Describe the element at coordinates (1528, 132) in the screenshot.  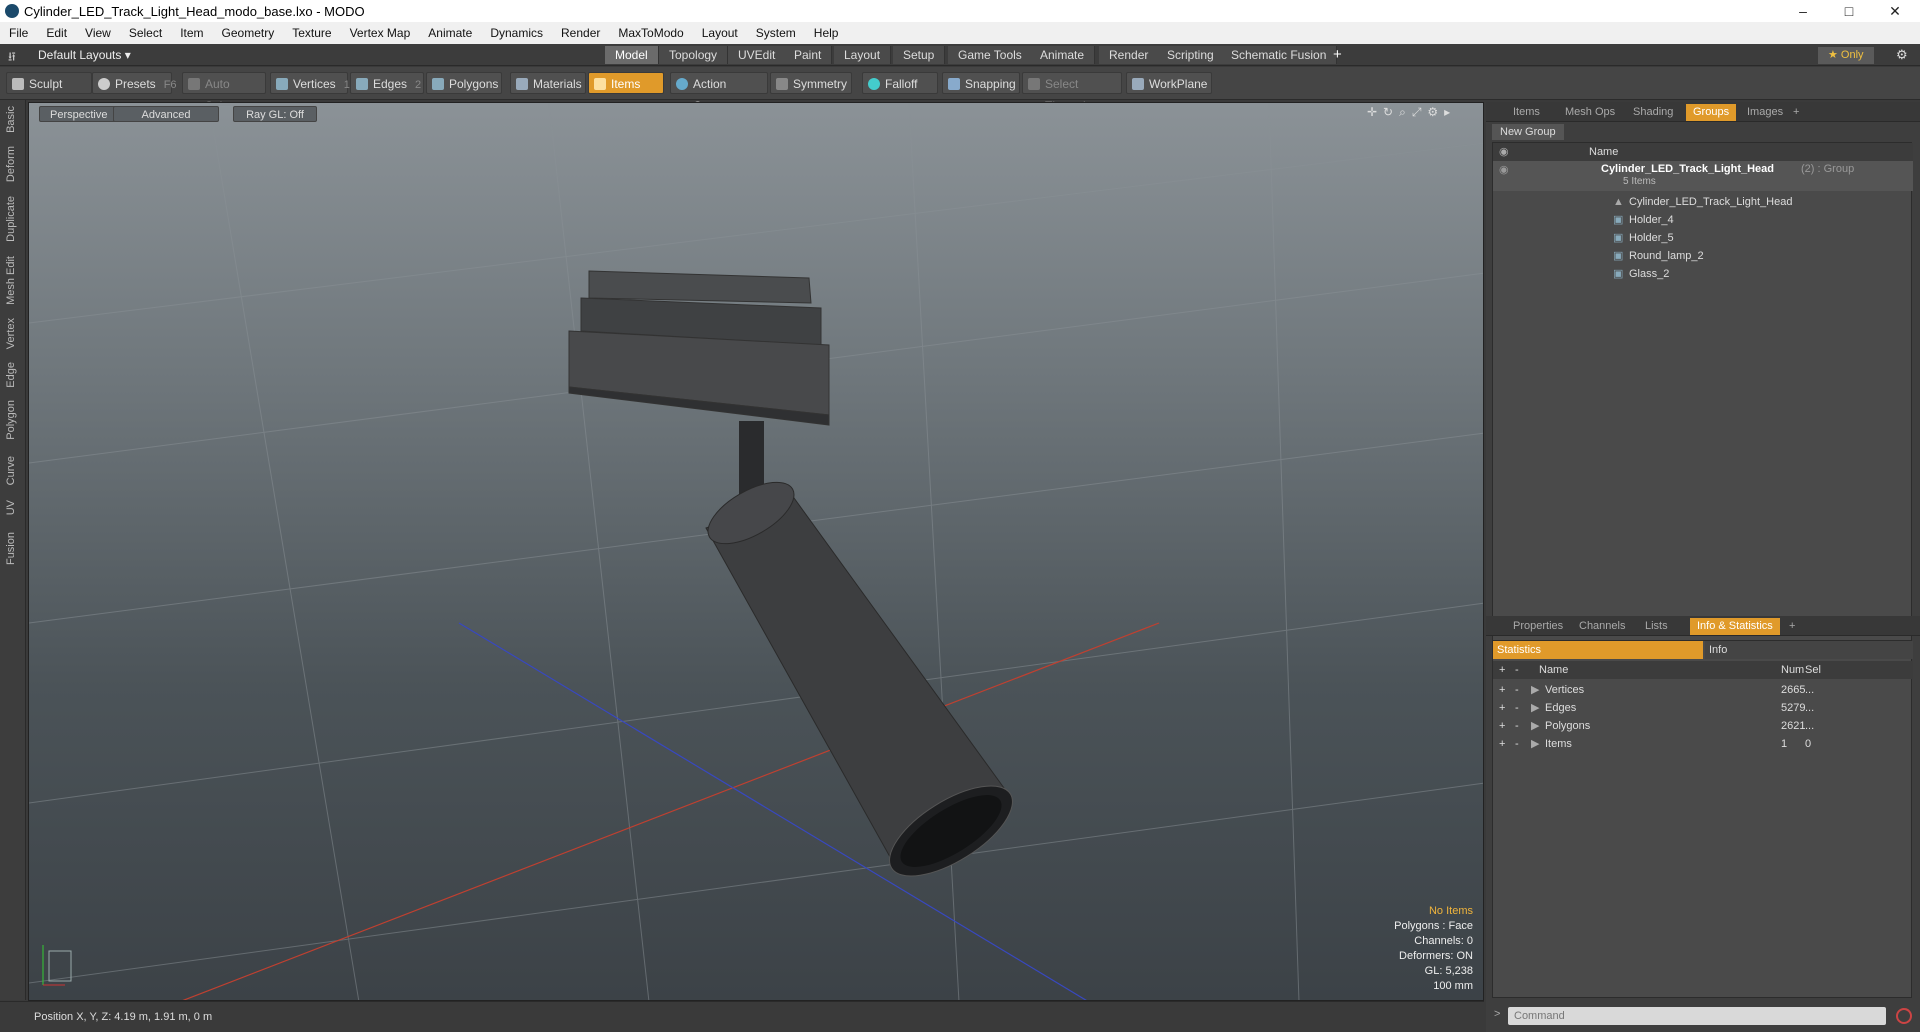
I see `new-group-button: New Group` at that location.